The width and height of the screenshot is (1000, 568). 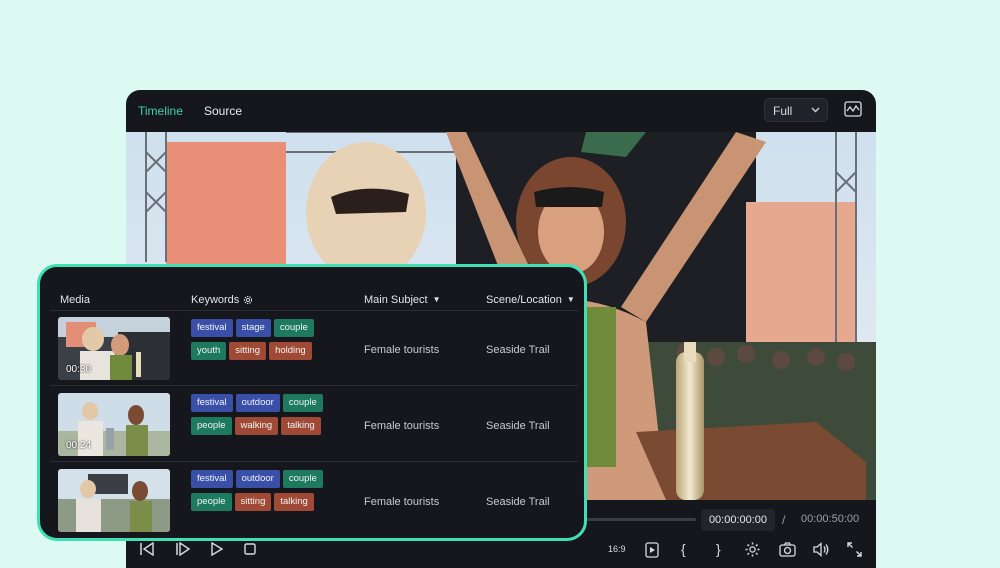 What do you see at coordinates (250, 549) in the screenshot?
I see `stop-icon` at bounding box center [250, 549].